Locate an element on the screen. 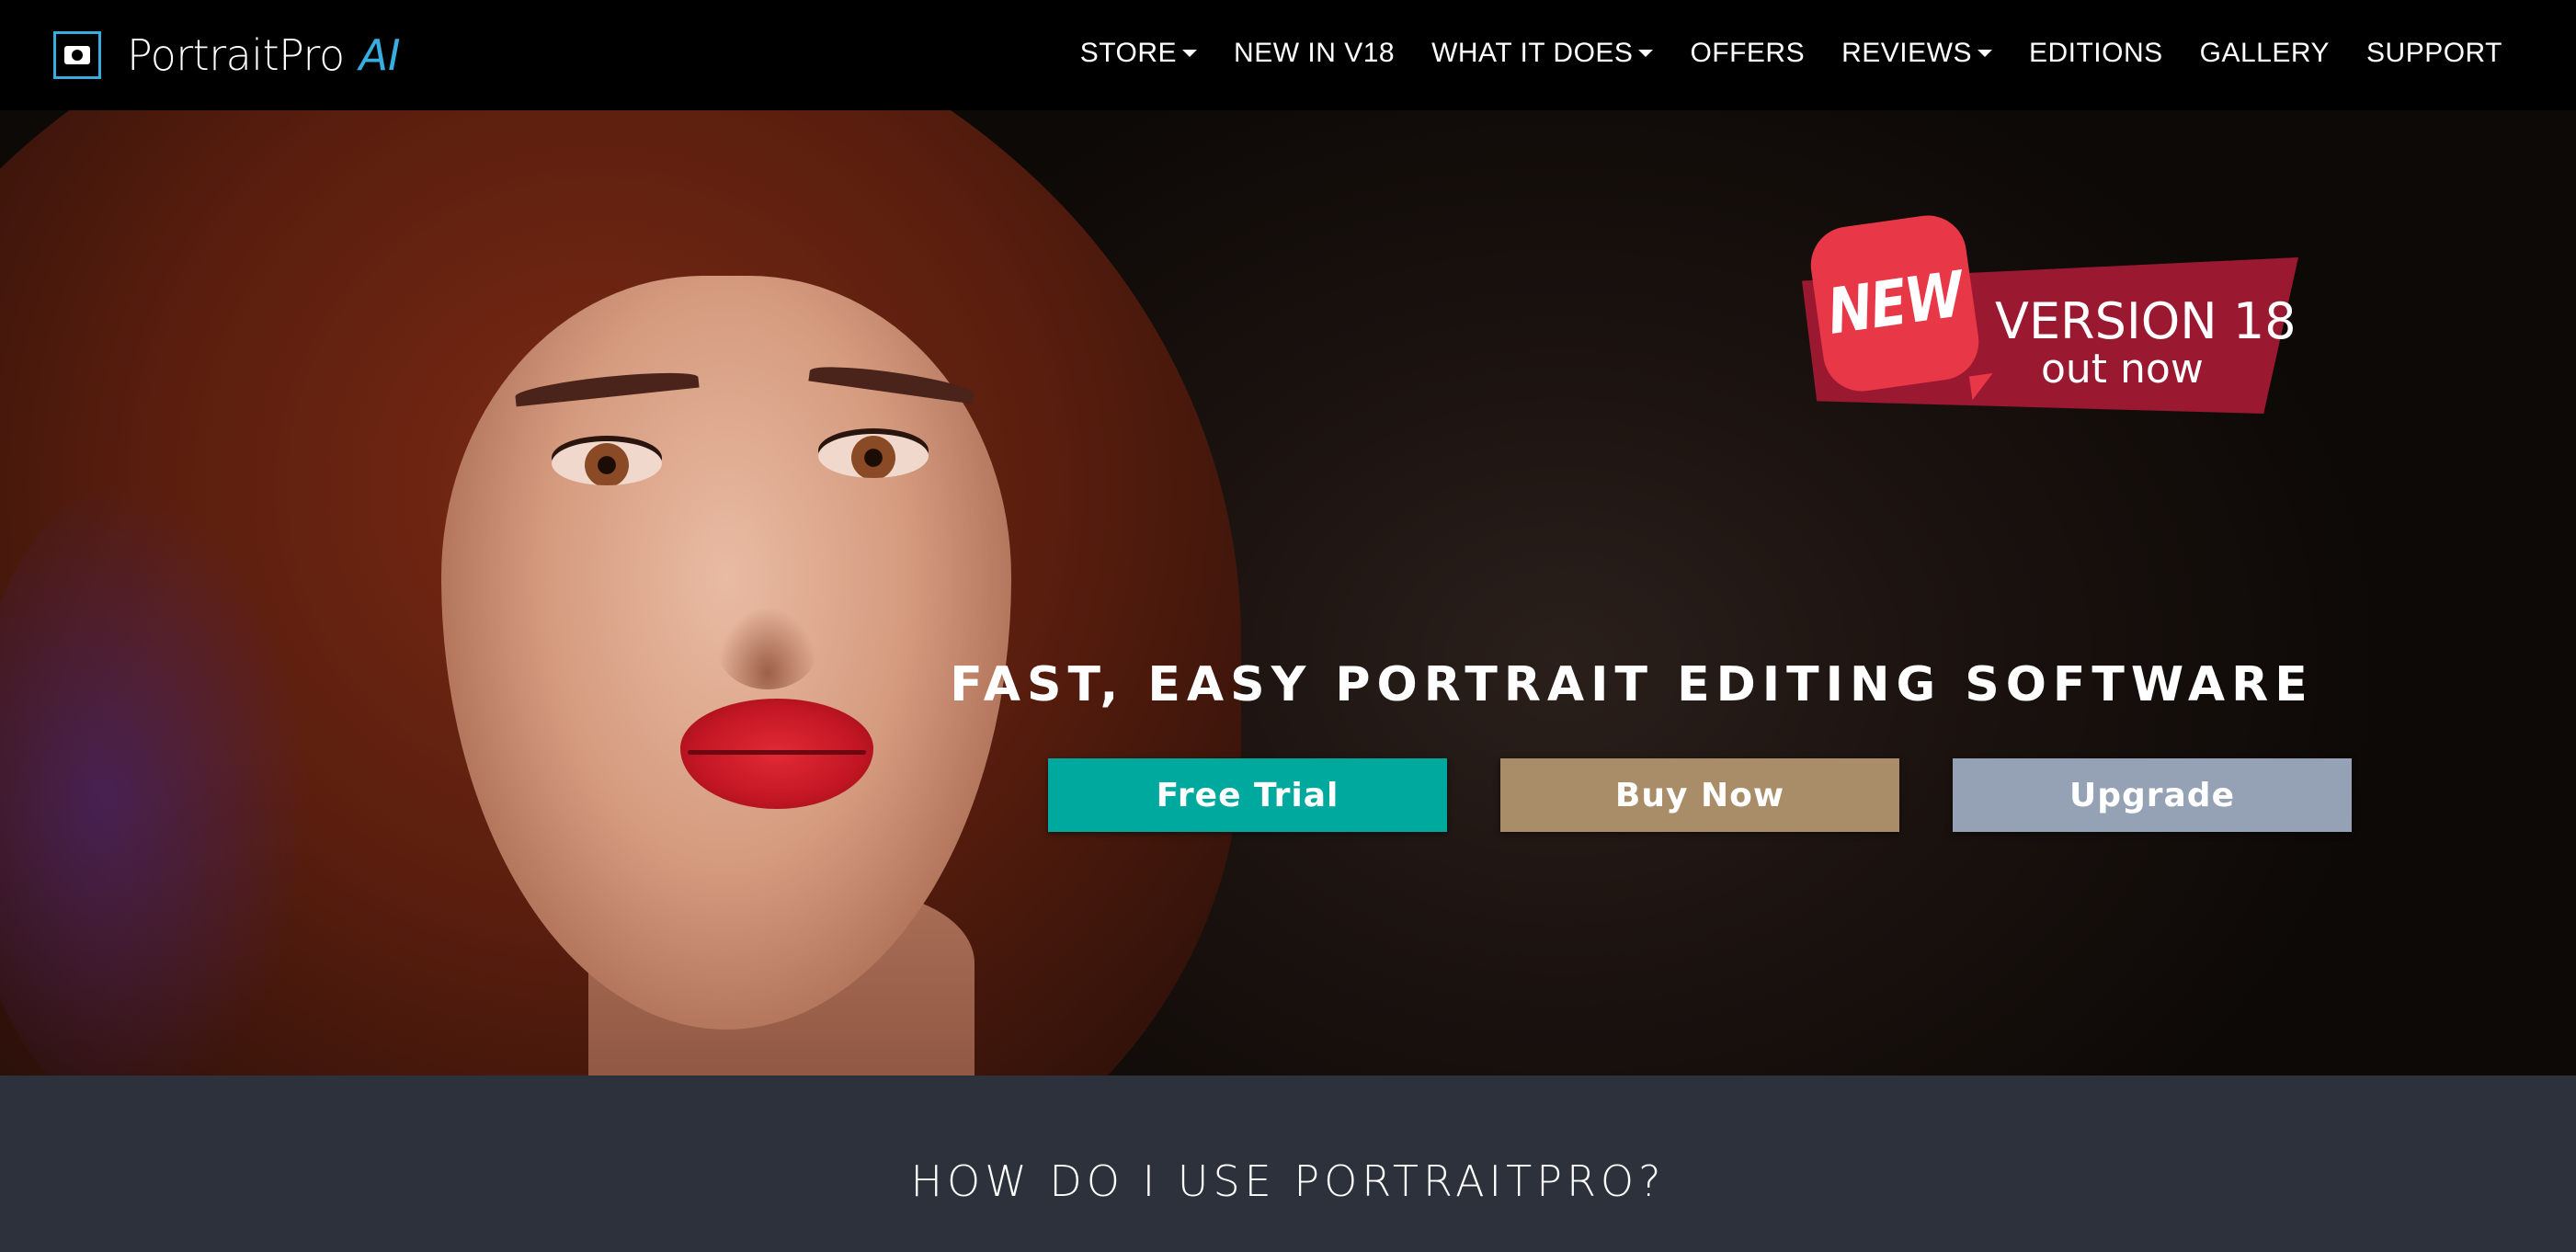 The width and height of the screenshot is (2576, 1252). nav-gallery-label: GALLERY is located at coordinates (2265, 53).